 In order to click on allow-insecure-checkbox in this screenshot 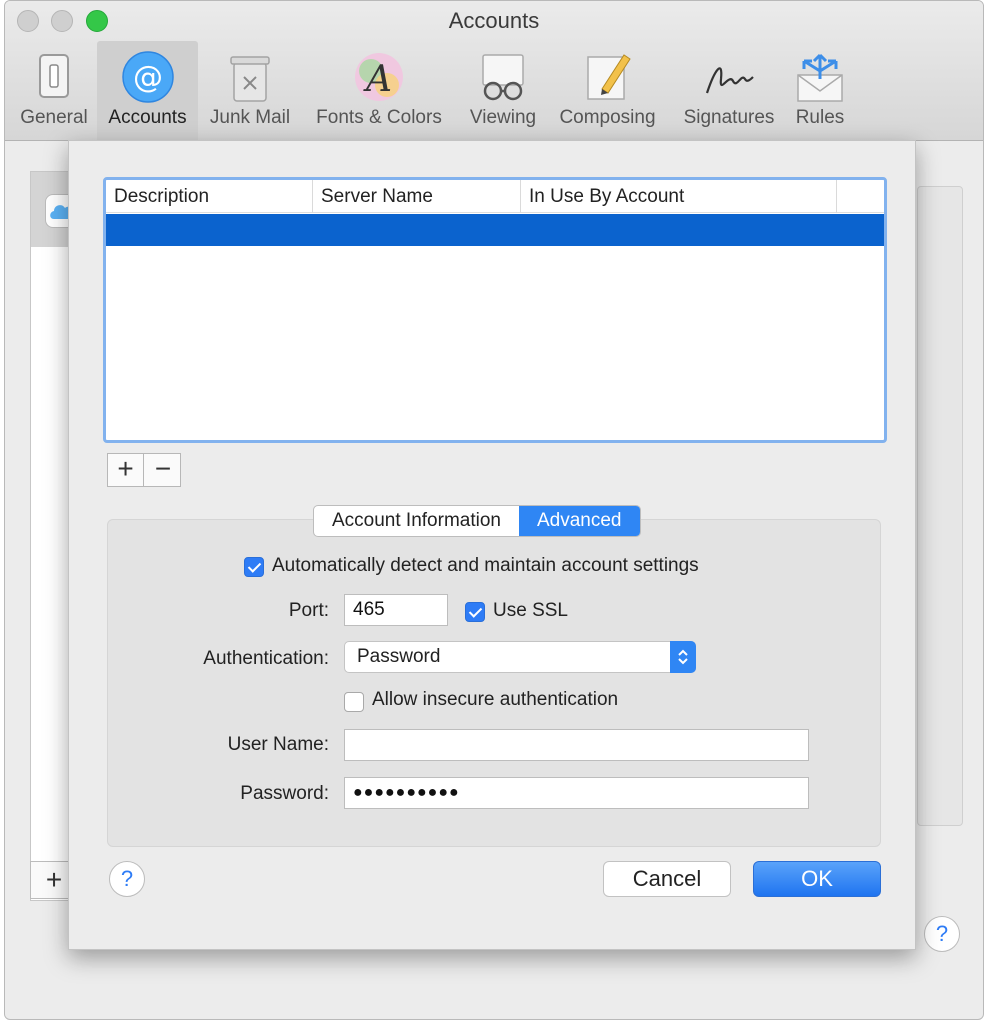, I will do `click(354, 702)`.